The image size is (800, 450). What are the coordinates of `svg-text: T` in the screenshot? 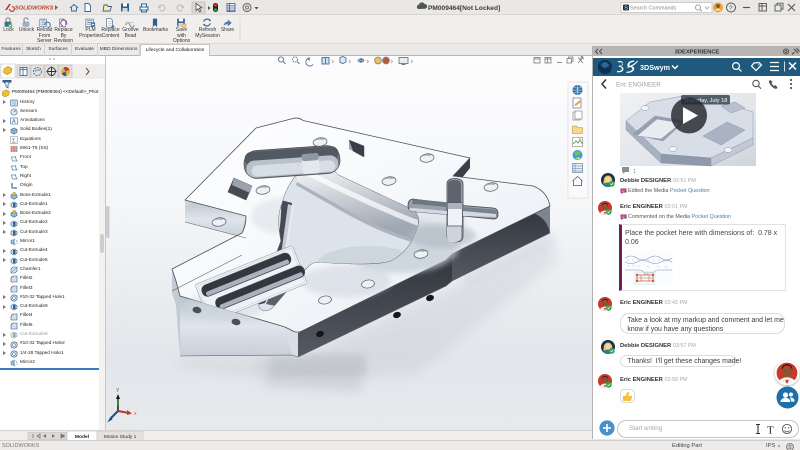 It's located at (770, 430).